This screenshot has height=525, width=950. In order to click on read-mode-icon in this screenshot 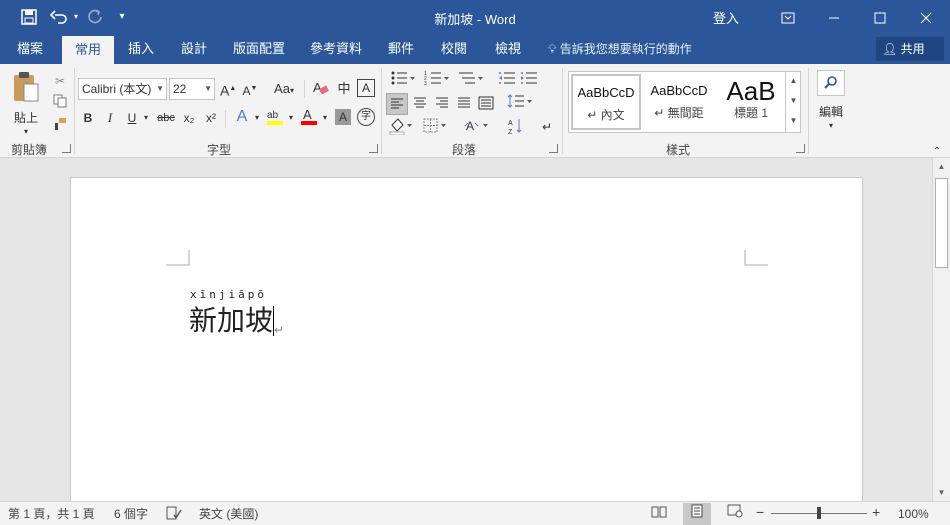, I will do `click(659, 514)`.